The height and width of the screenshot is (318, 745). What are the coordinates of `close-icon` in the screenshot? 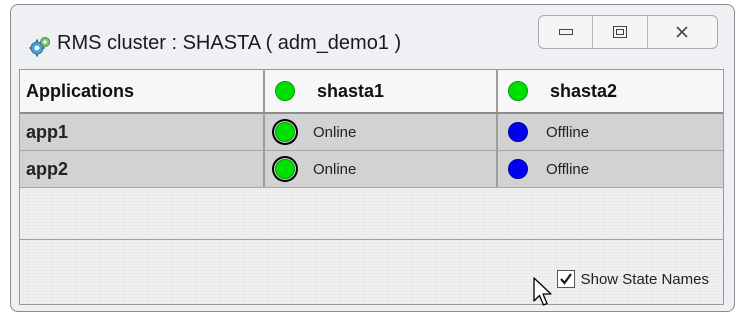 It's located at (682, 32).